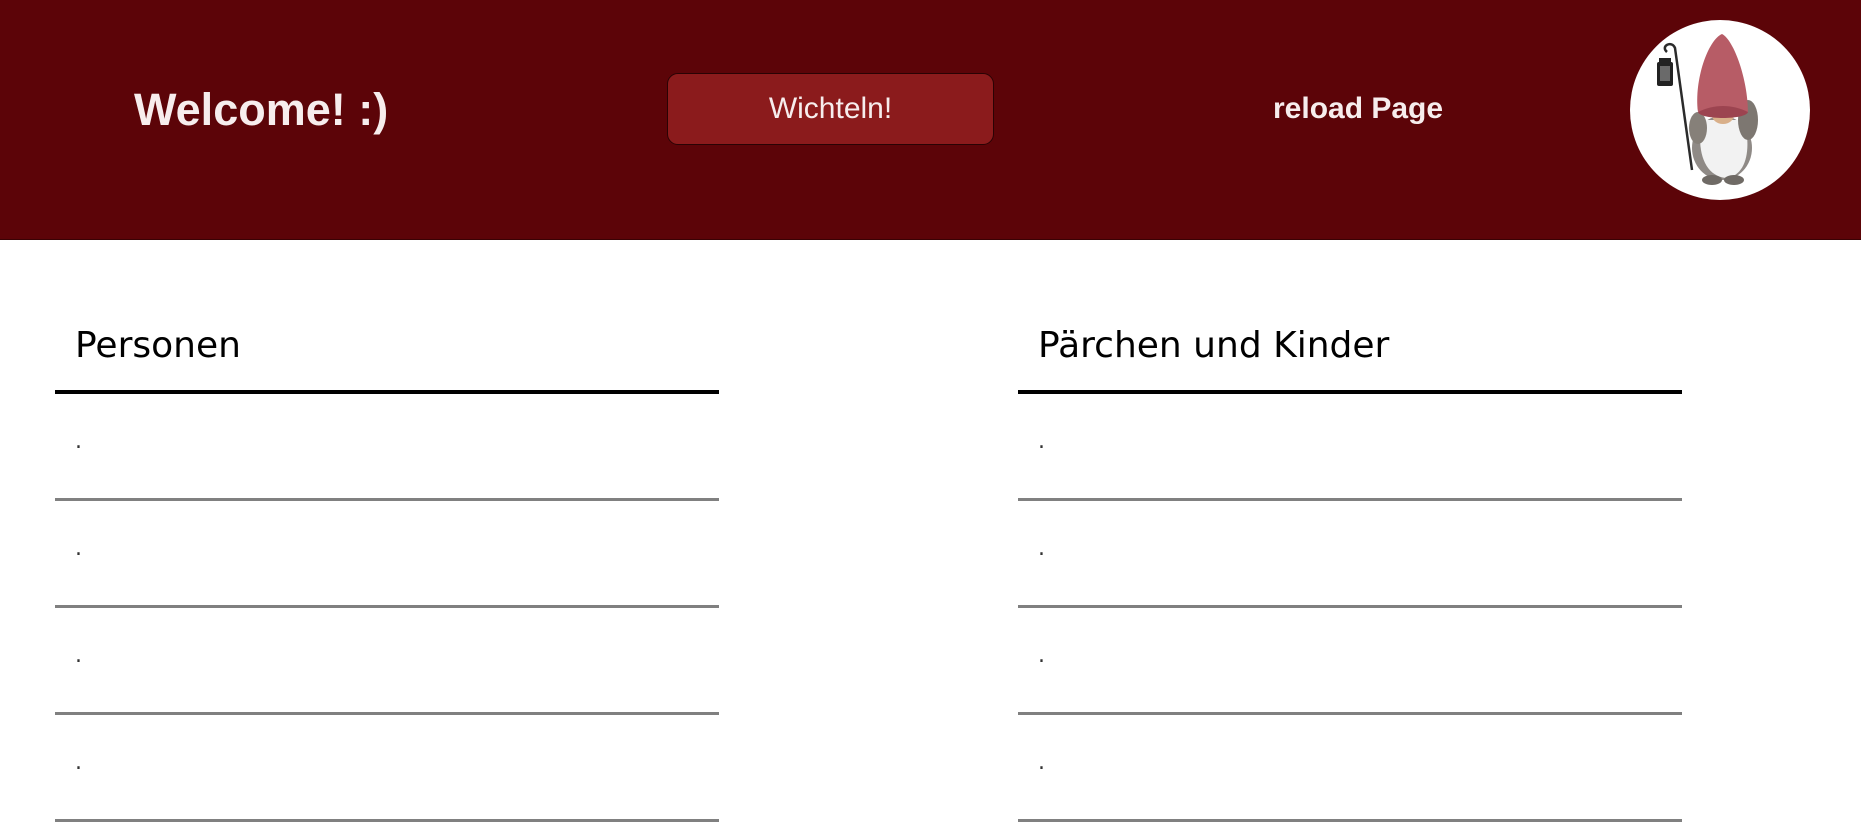 The image size is (1861, 839). I want to click on avatar, so click(1720, 110).